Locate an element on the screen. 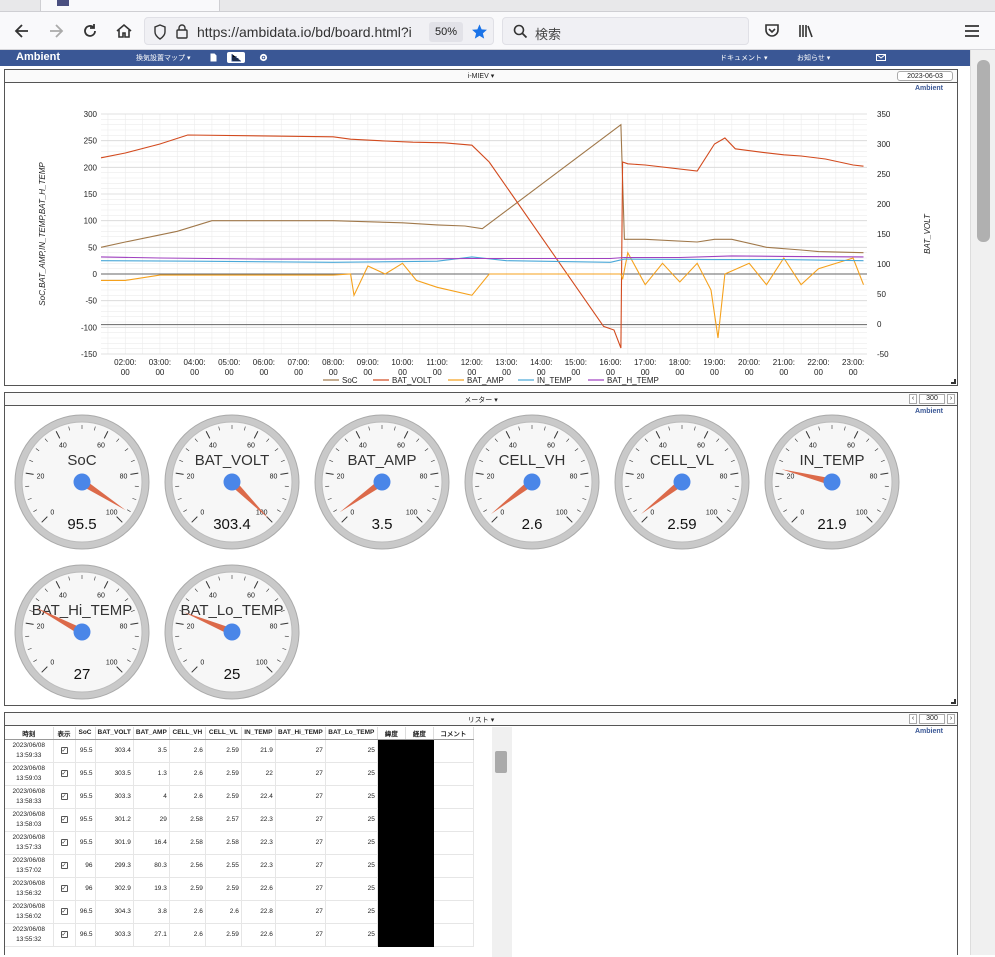 The height and width of the screenshot is (957, 995). column-header: 表示 is located at coordinates (64, 733).